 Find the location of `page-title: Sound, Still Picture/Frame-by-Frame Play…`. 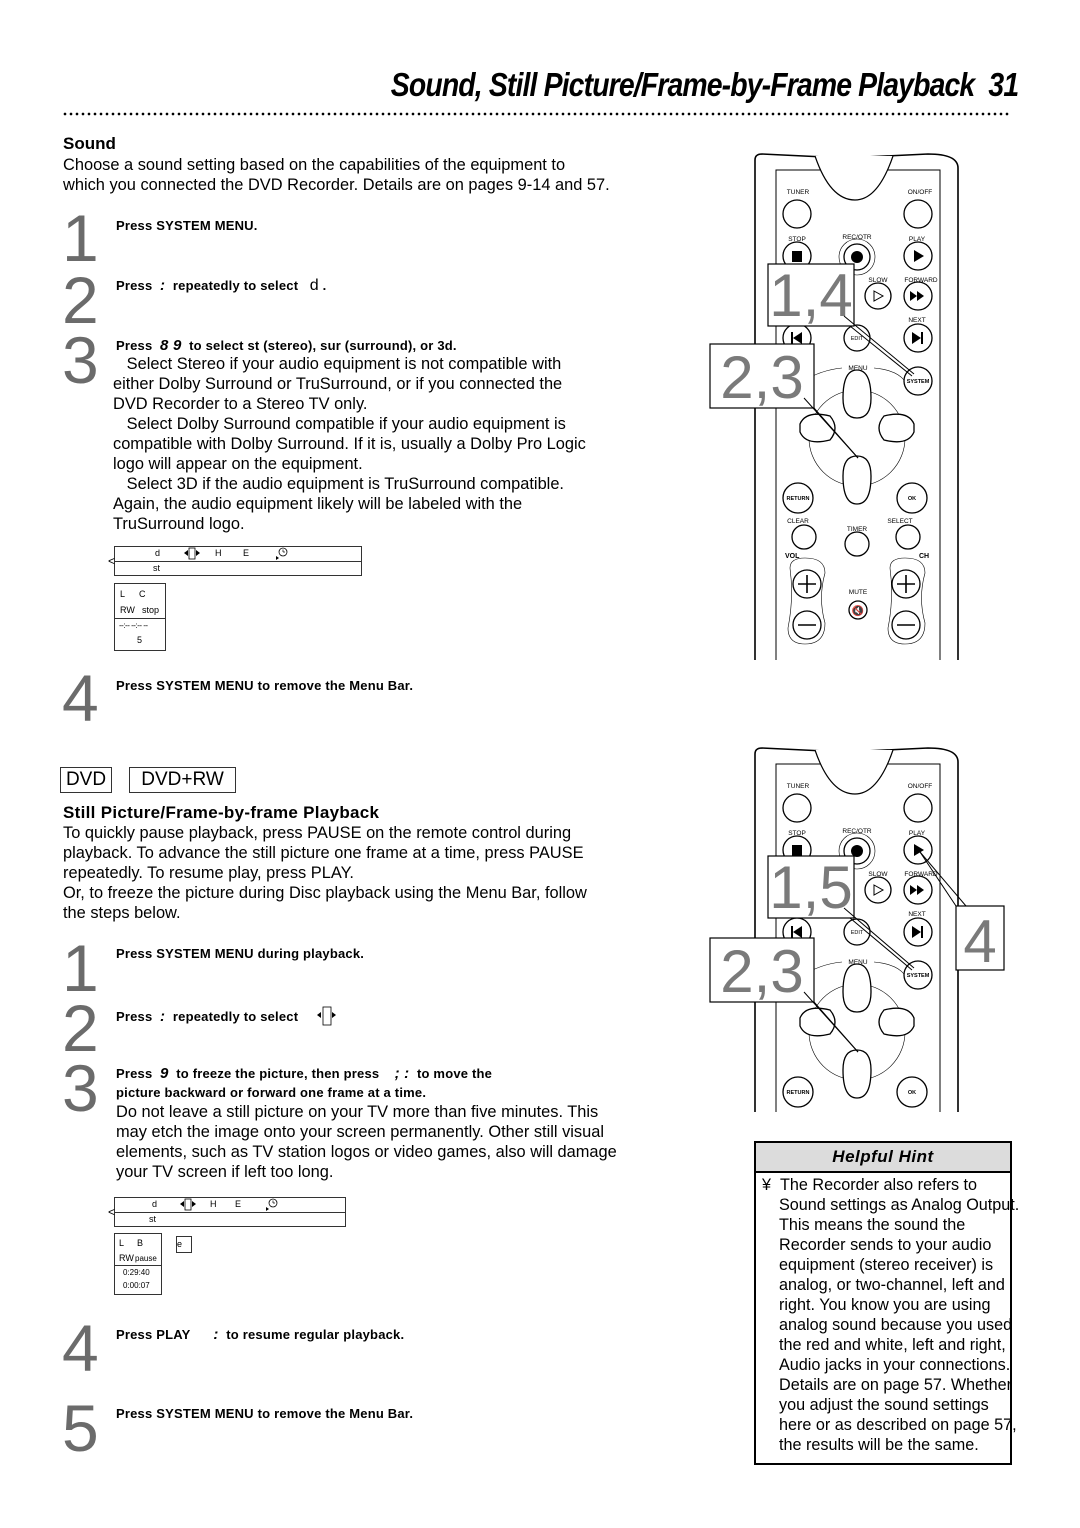

page-title: Sound, Still Picture/Frame-by-Frame Play… is located at coordinates (705, 85).